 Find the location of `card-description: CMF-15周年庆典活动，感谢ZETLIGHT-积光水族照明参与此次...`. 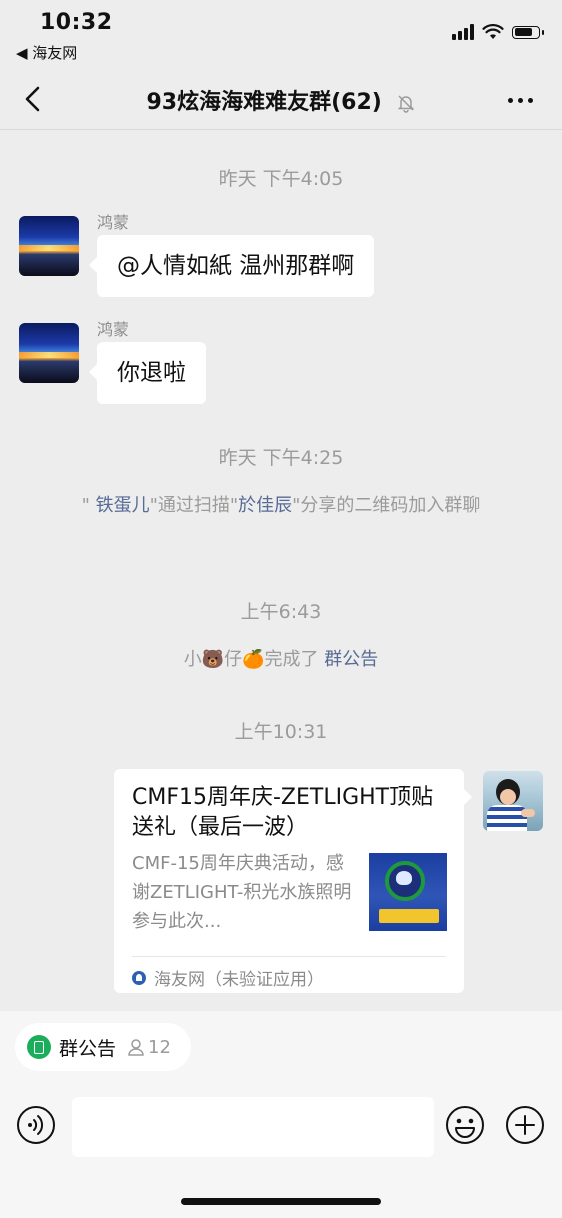

card-description: CMF-15周年庆典活动，感谢ZETLIGHT-积光水族照明参与此次... is located at coordinates (242, 892).